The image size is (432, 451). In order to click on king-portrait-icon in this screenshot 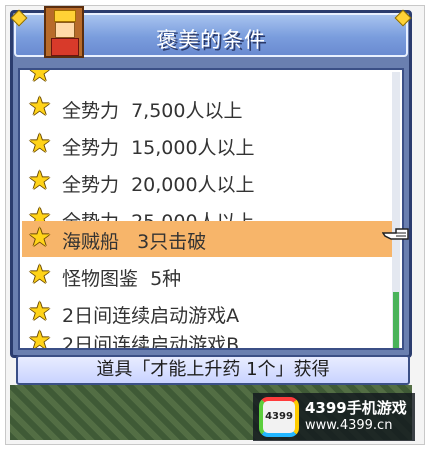, I will do `click(64, 32)`.